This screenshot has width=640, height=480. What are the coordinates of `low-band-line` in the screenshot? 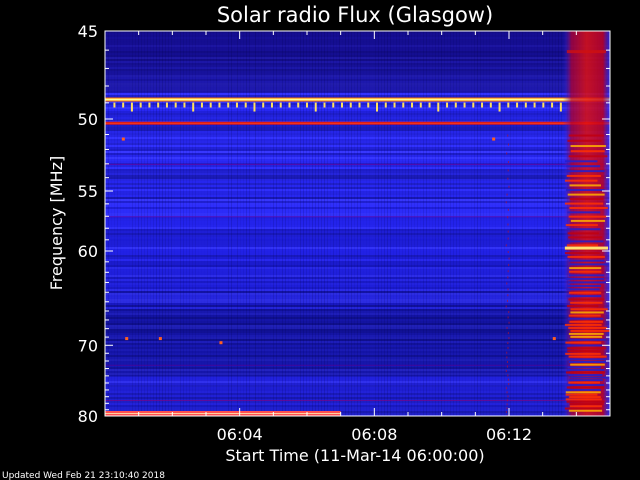 It's located at (223, 413).